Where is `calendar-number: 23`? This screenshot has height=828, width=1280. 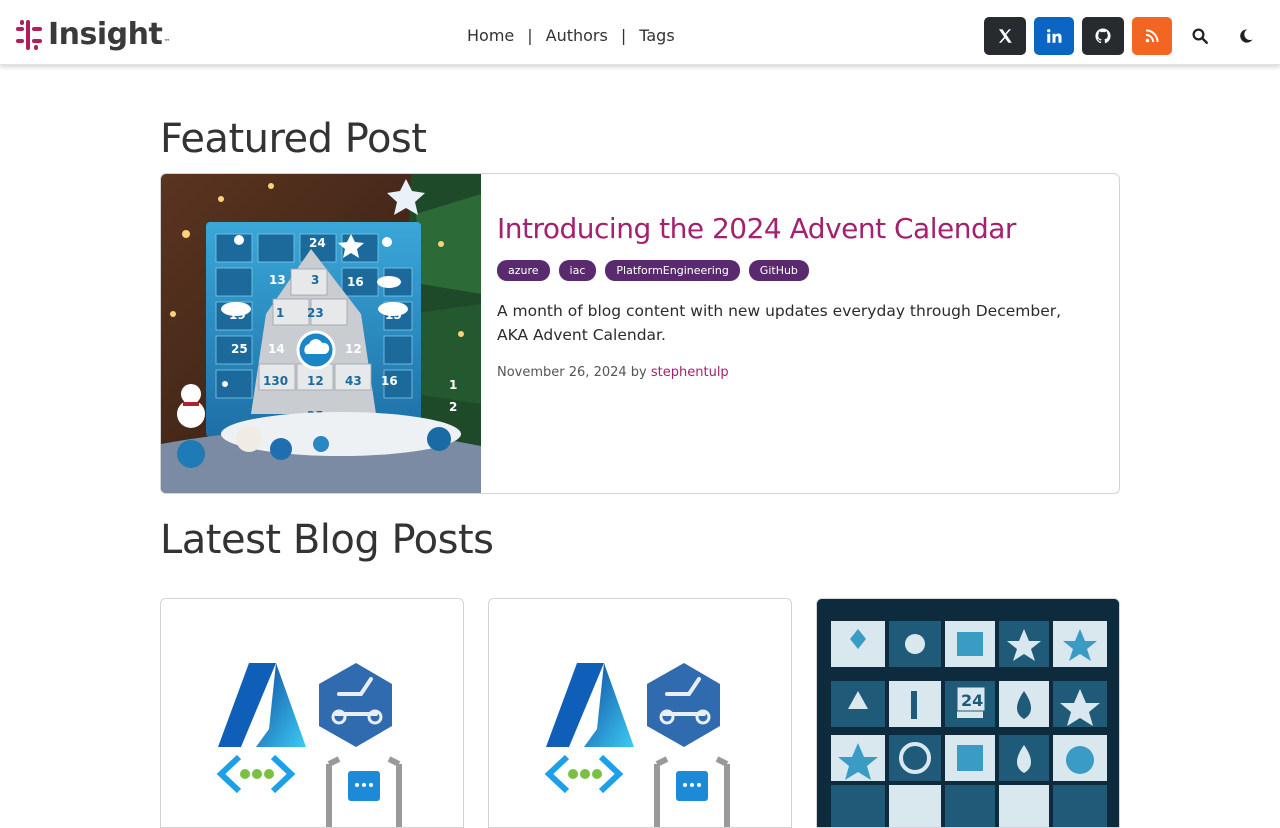 calendar-number: 23 is located at coordinates (315, 313).